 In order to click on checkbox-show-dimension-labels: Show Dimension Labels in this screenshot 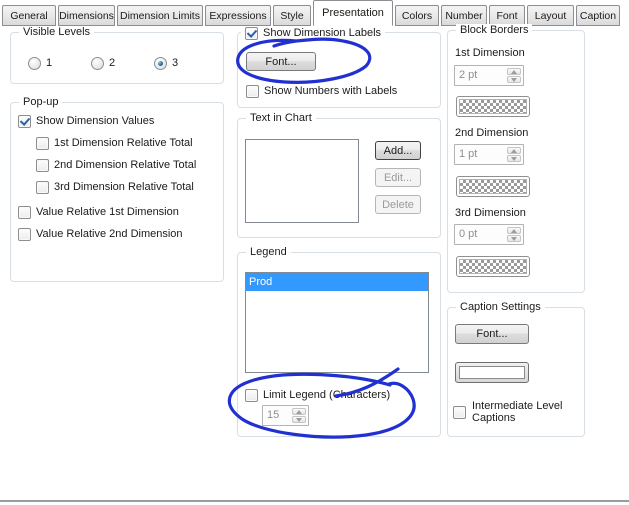, I will do `click(313, 33)`.